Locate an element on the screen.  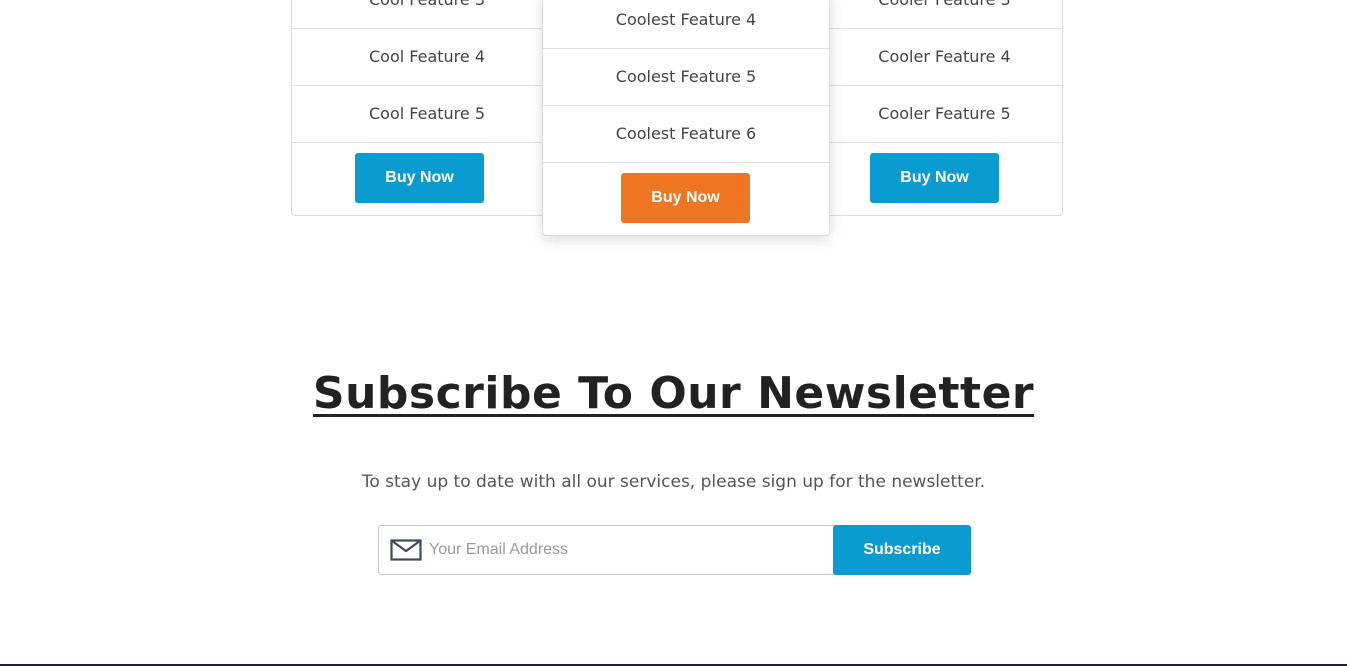
feature-item: Coolest Feature 6 is located at coordinates (686, 134).